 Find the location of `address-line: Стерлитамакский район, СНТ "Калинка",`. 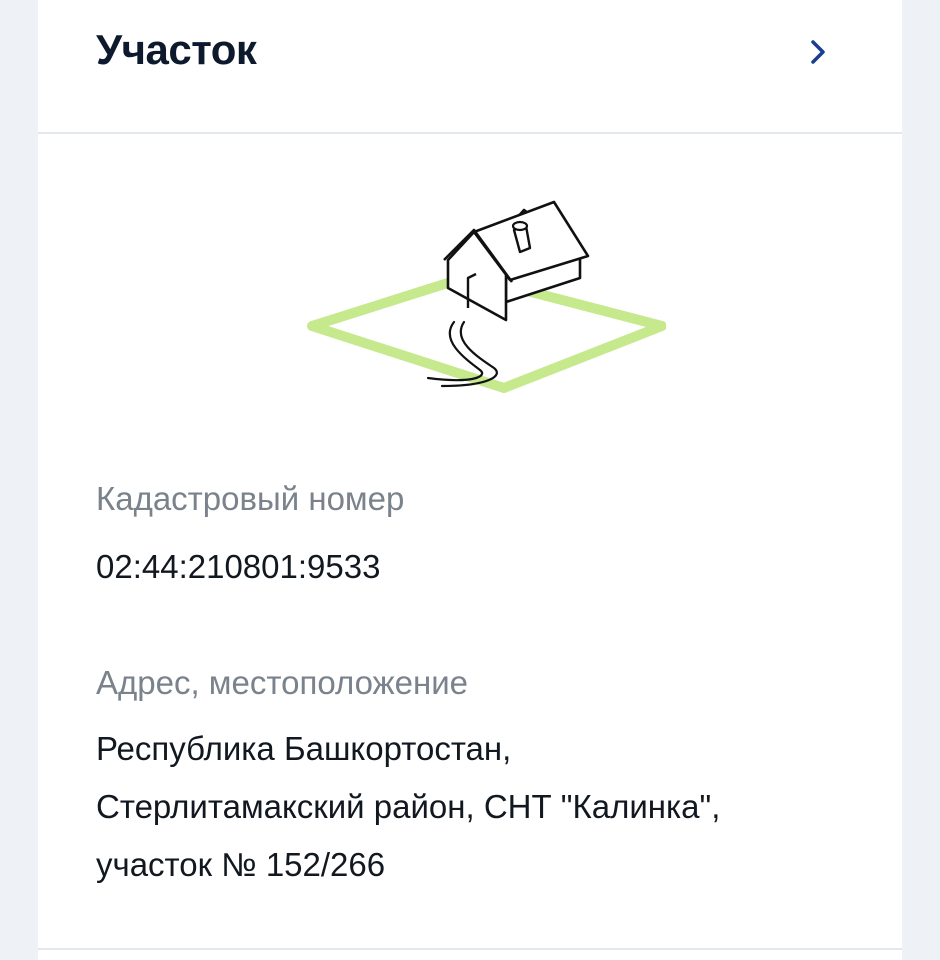

address-line: Стерлитамакский район, СНТ "Калинка", is located at coordinates (408, 806).